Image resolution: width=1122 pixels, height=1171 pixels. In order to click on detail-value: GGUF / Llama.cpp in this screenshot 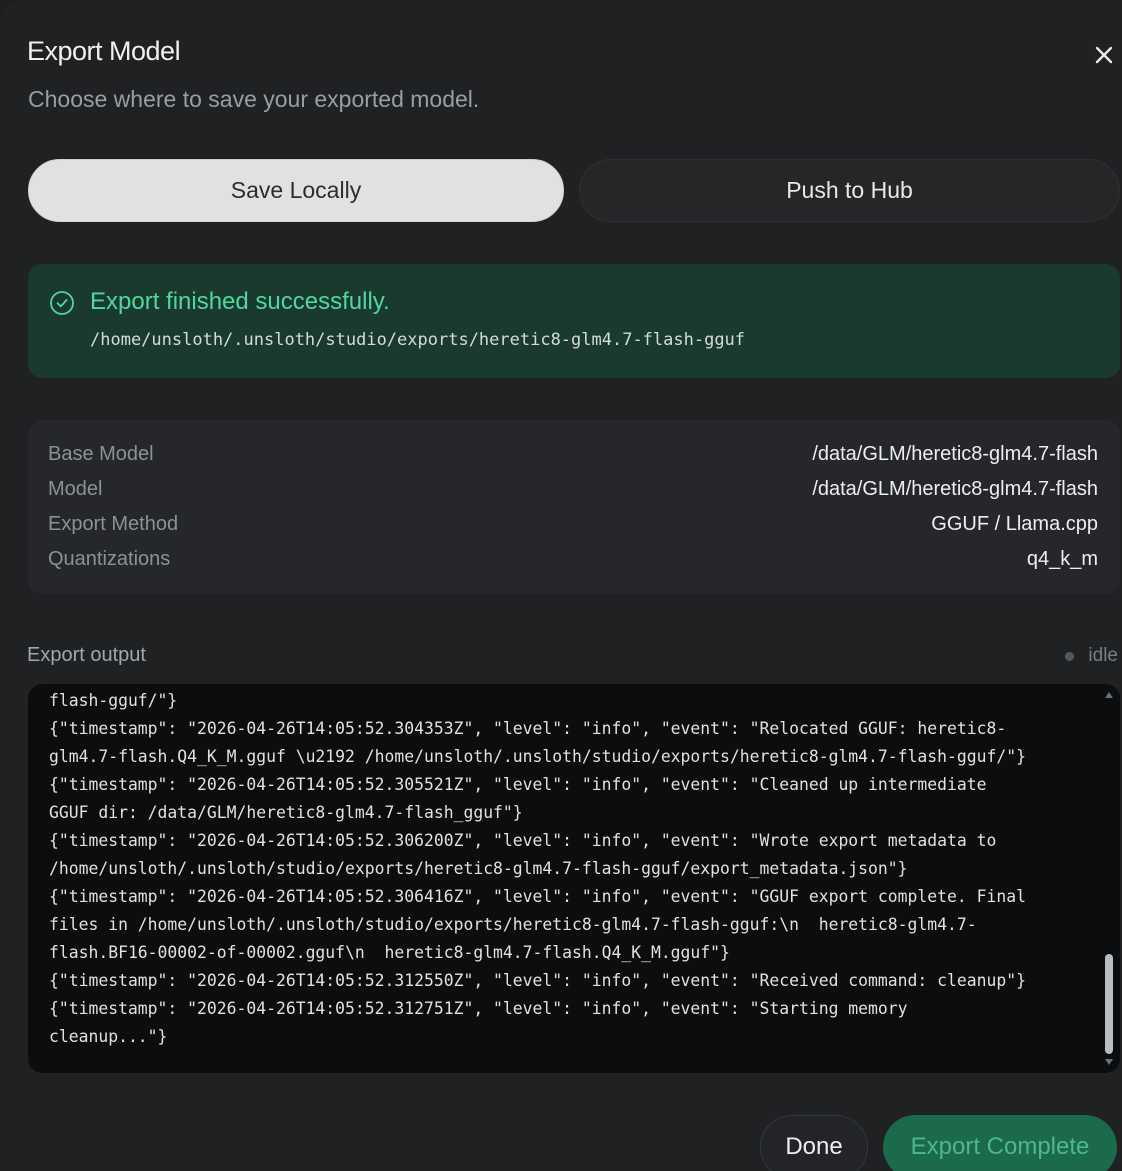, I will do `click(1014, 523)`.